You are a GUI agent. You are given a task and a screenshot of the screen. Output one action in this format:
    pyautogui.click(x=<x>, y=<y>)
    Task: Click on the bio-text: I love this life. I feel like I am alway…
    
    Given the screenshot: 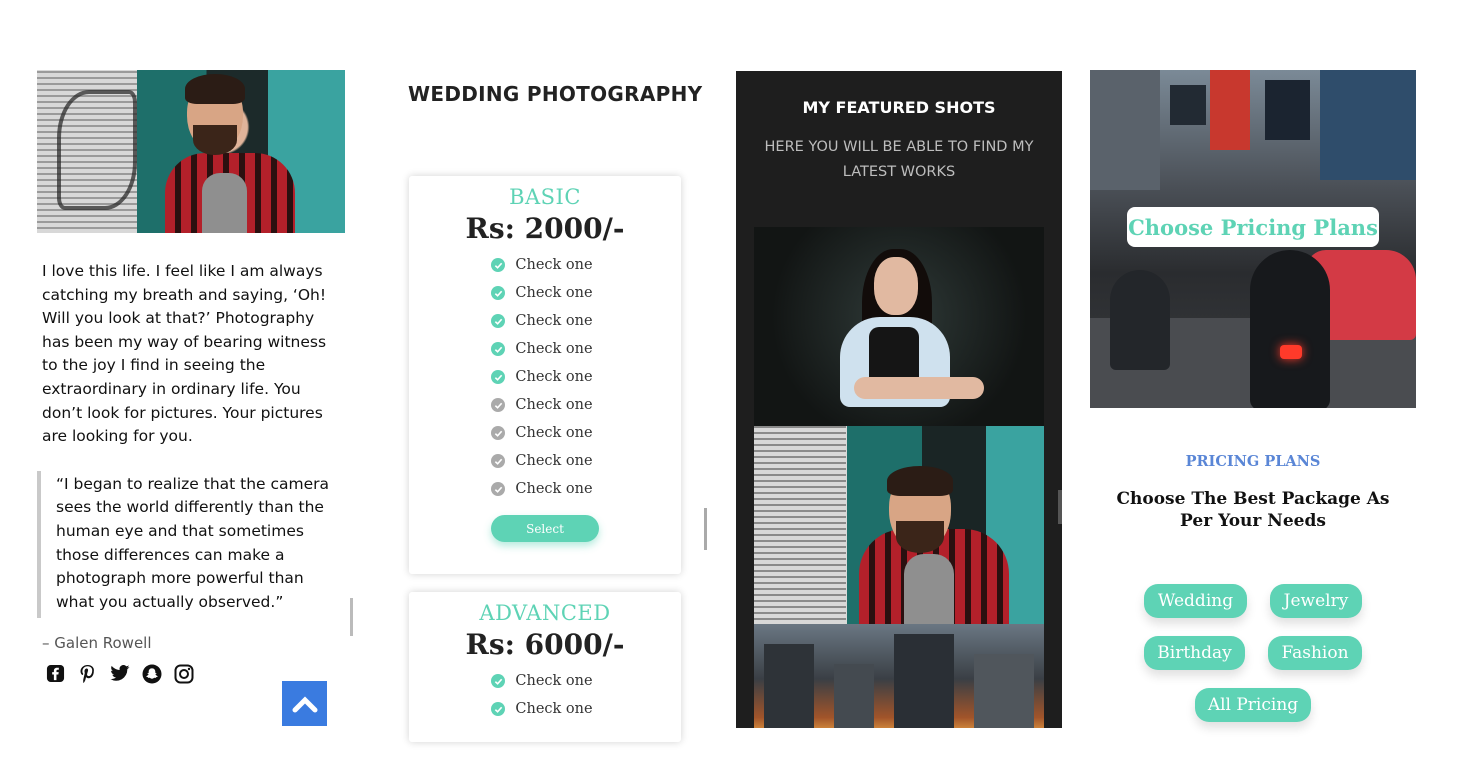 What is the action you would take?
    pyautogui.click(x=184, y=354)
    